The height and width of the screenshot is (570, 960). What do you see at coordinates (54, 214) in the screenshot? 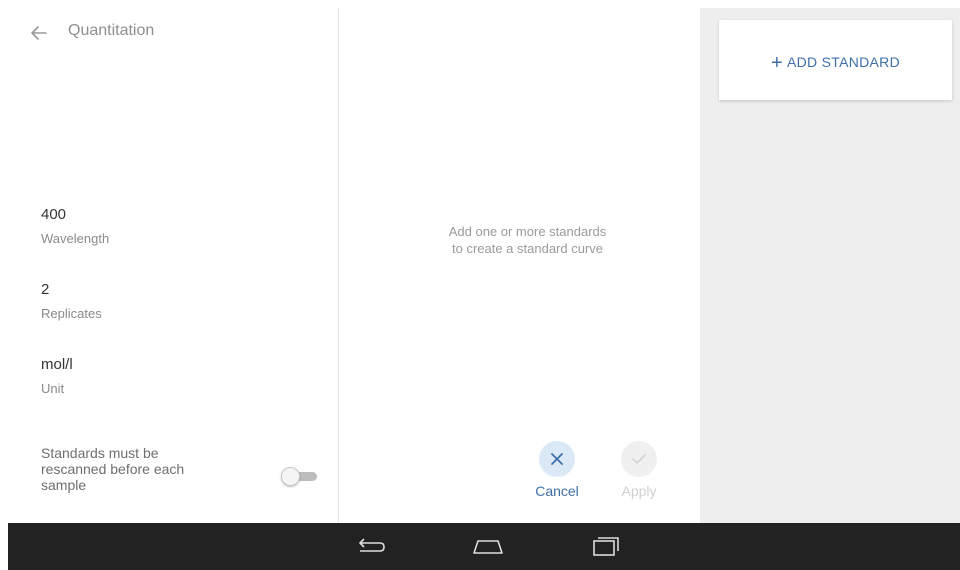
I see `wavelength-value: 400` at bounding box center [54, 214].